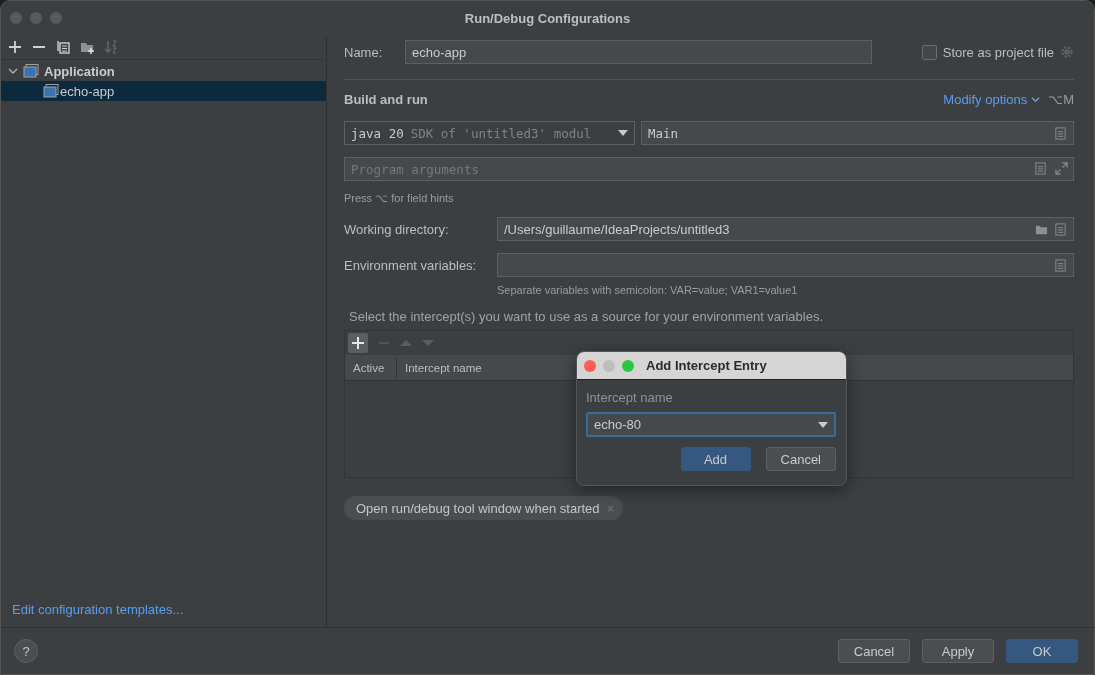 This screenshot has width=1095, height=675. What do you see at coordinates (370, 367) in the screenshot?
I see `column-header: Active` at bounding box center [370, 367].